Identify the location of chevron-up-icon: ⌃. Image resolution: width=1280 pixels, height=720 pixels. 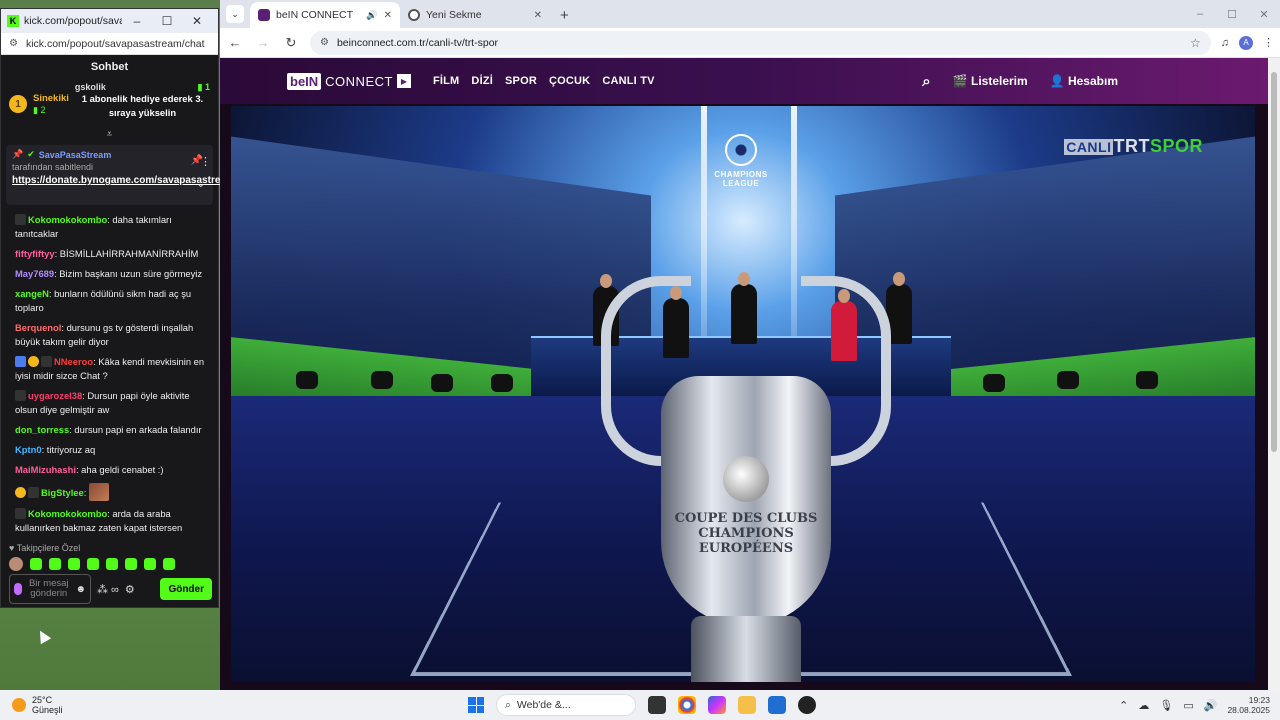
(1123, 705).